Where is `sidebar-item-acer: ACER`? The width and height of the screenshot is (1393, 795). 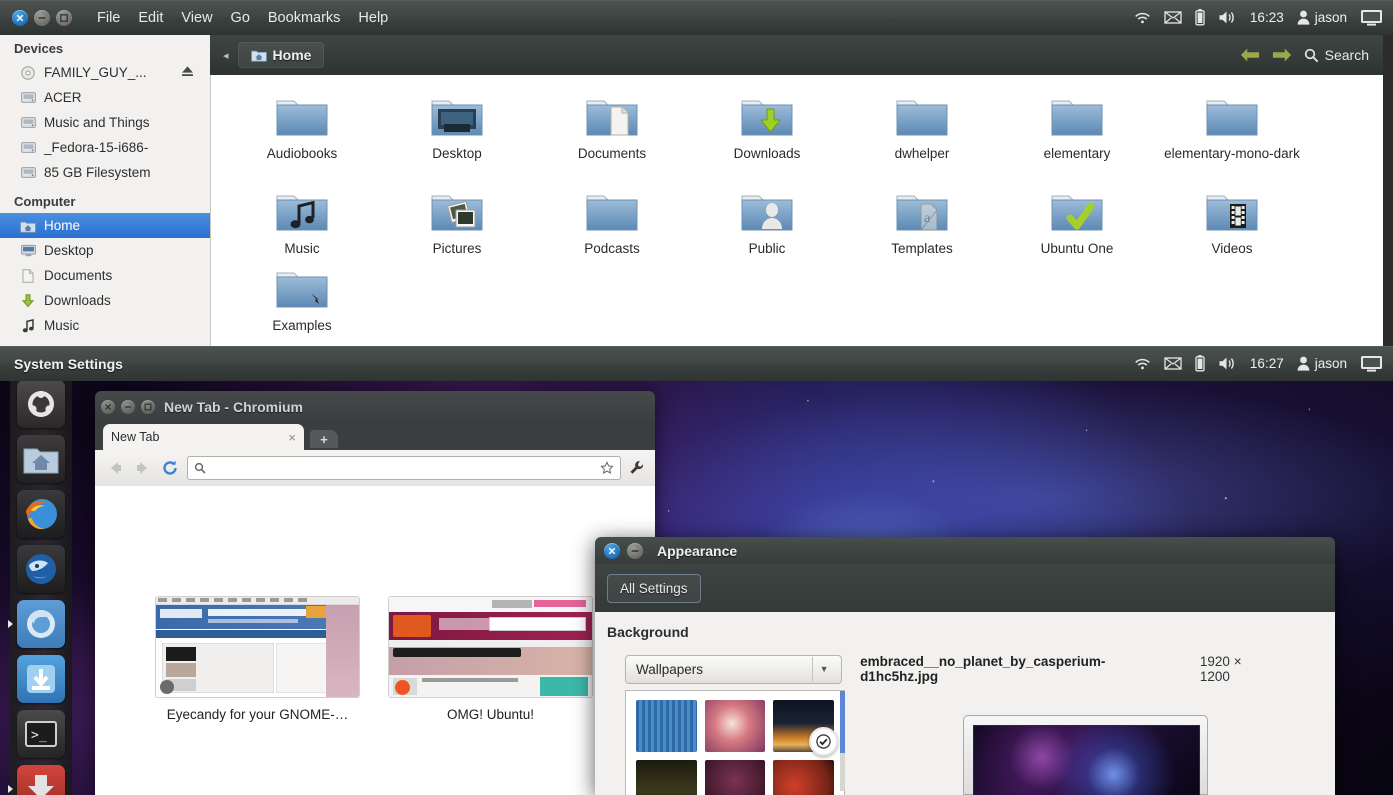 sidebar-item-acer: ACER is located at coordinates (105, 97).